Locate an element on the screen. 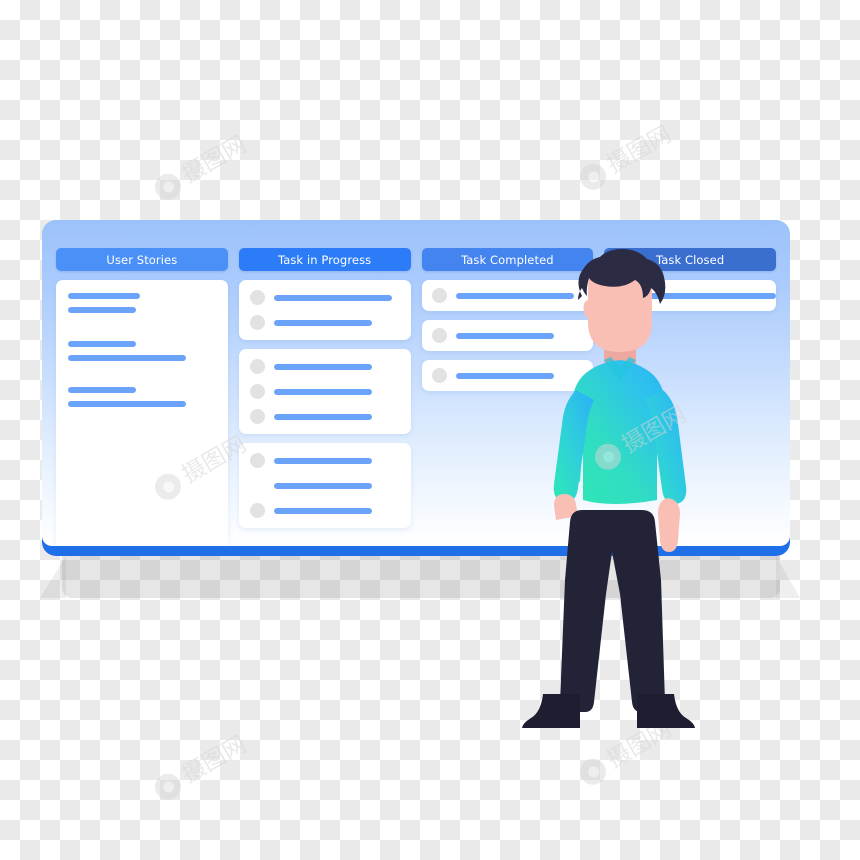 The image size is (860, 860). person-illustration is located at coordinates (620, 488).